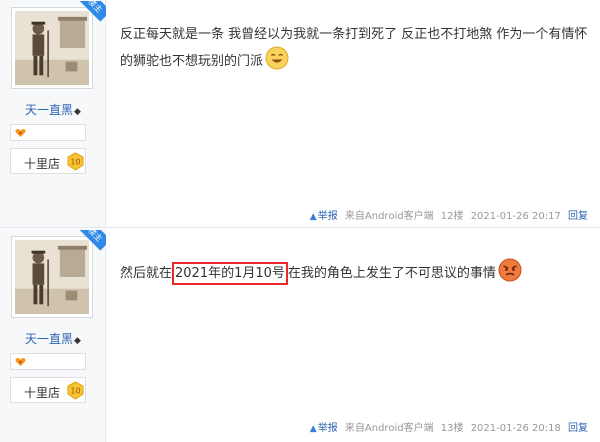 The image size is (600, 442). Describe the element at coordinates (230, 273) in the screenshot. I see `highlighted-date: 2021年的1月10号` at that location.